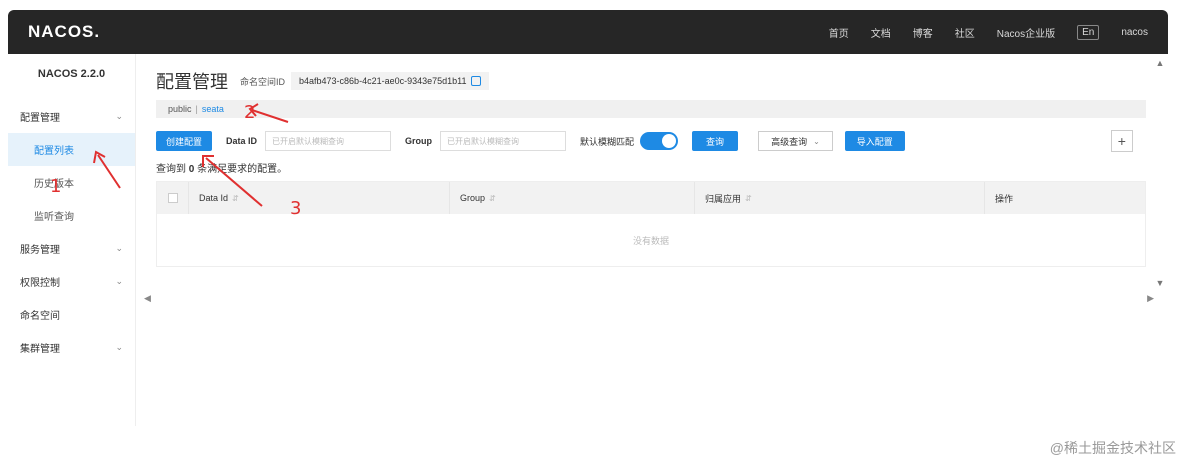 The image size is (1184, 464). Describe the element at coordinates (54, 151) in the screenshot. I see `sidebar-item-label: 配置列表` at that location.